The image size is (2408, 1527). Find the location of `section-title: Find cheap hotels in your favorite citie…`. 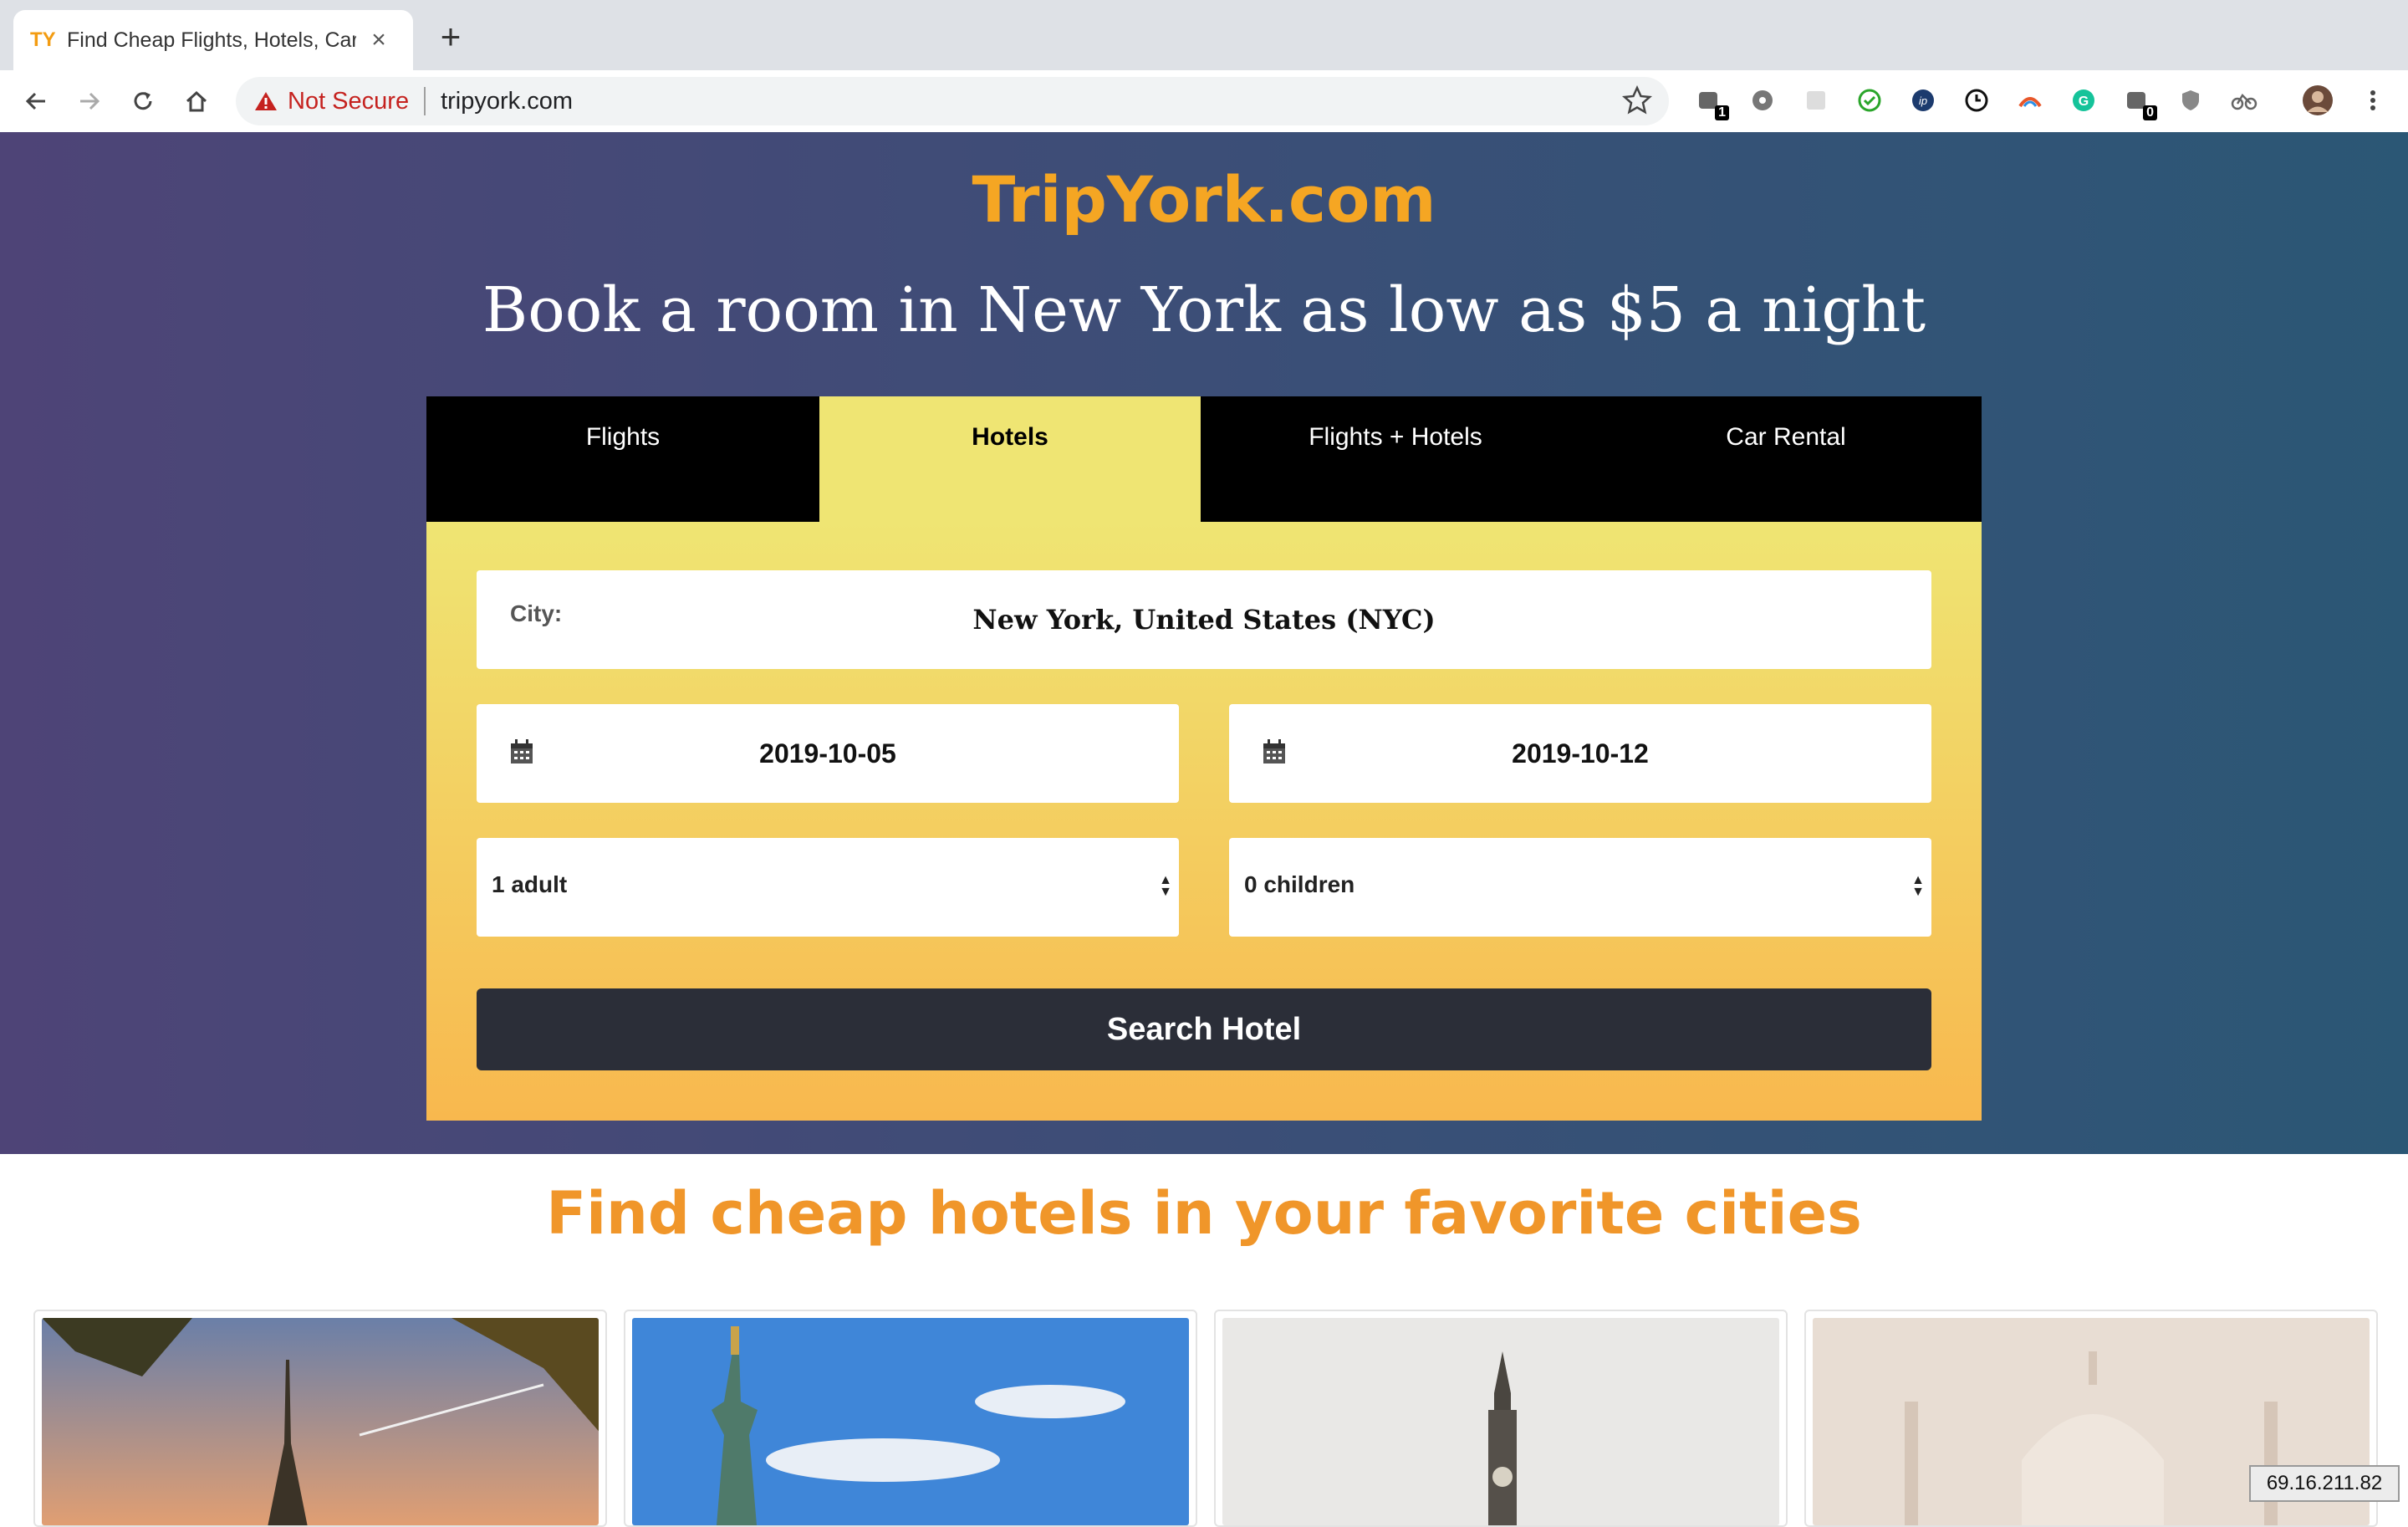

section-title: Find cheap hotels in your favorite citie… is located at coordinates (1204, 1214).